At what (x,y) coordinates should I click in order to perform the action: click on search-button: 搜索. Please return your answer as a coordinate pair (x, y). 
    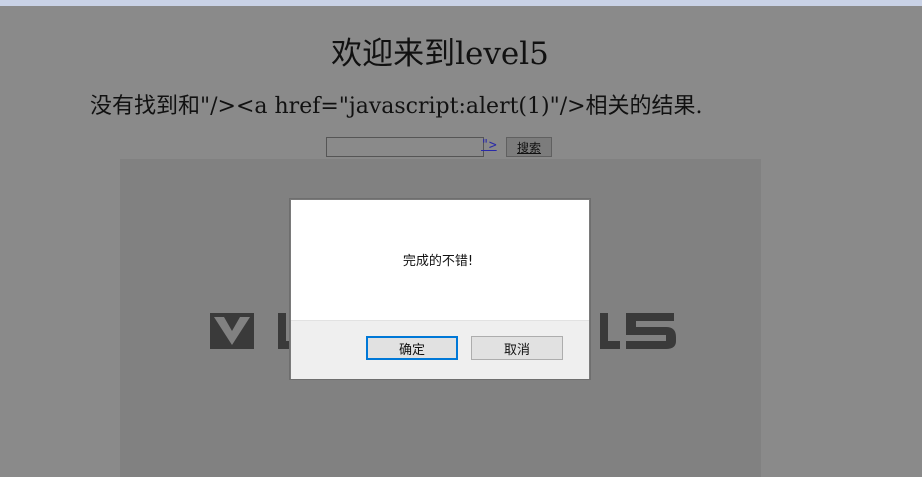
    Looking at the image, I should click on (529, 147).